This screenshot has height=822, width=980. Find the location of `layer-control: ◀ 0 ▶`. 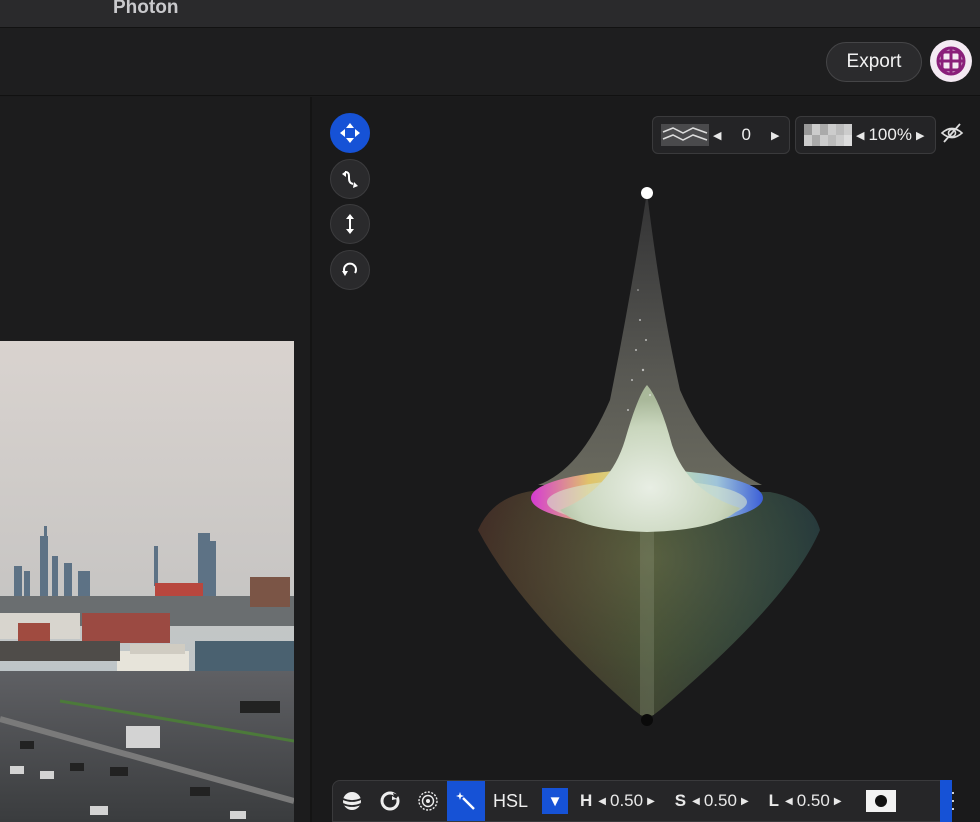

layer-control: ◀ 0 ▶ is located at coordinates (721, 135).